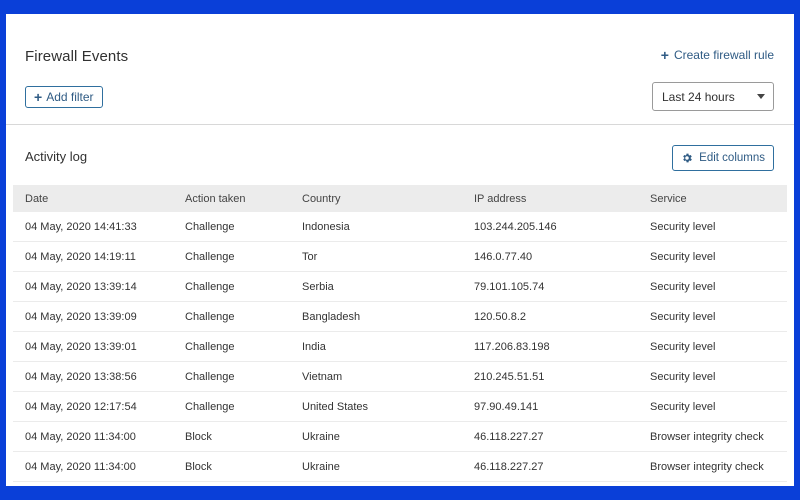  What do you see at coordinates (388, 346) in the screenshot?
I see `cell-country: India` at bounding box center [388, 346].